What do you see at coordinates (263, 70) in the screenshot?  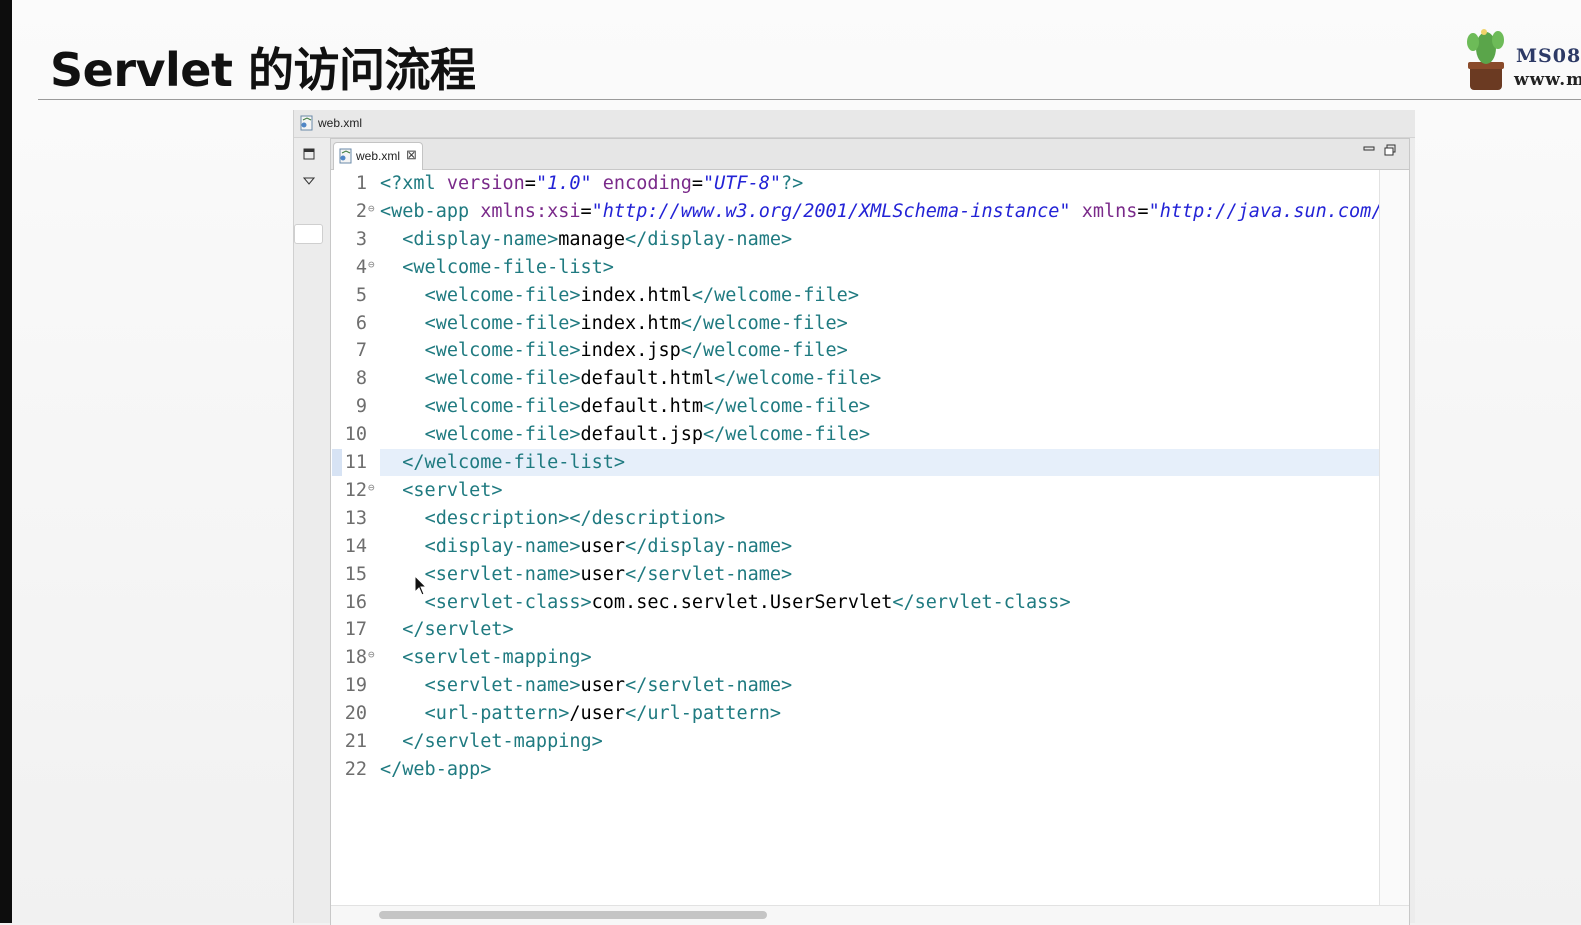 I see `slide-title: Servlet 的访问流程` at bounding box center [263, 70].